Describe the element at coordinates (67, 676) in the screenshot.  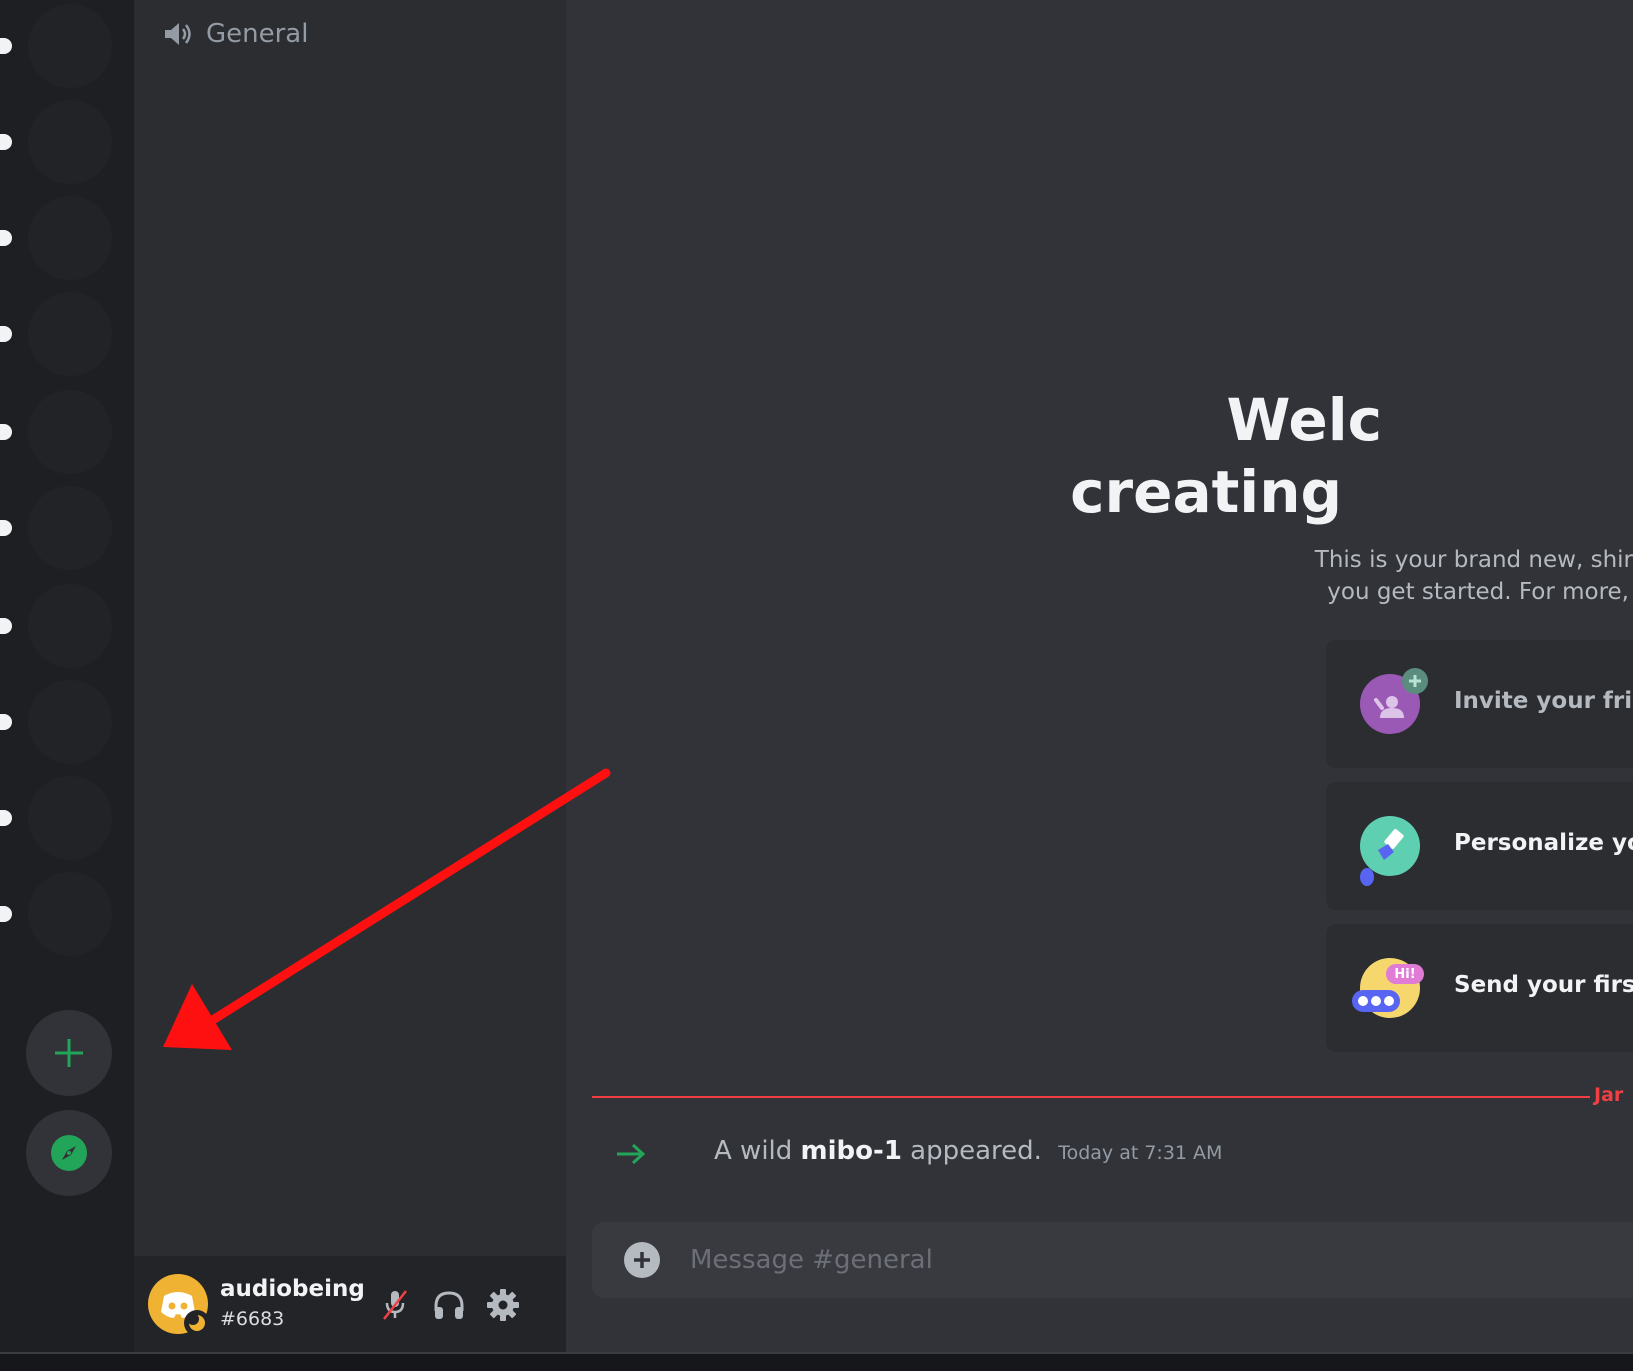
I see `server-rail` at that location.